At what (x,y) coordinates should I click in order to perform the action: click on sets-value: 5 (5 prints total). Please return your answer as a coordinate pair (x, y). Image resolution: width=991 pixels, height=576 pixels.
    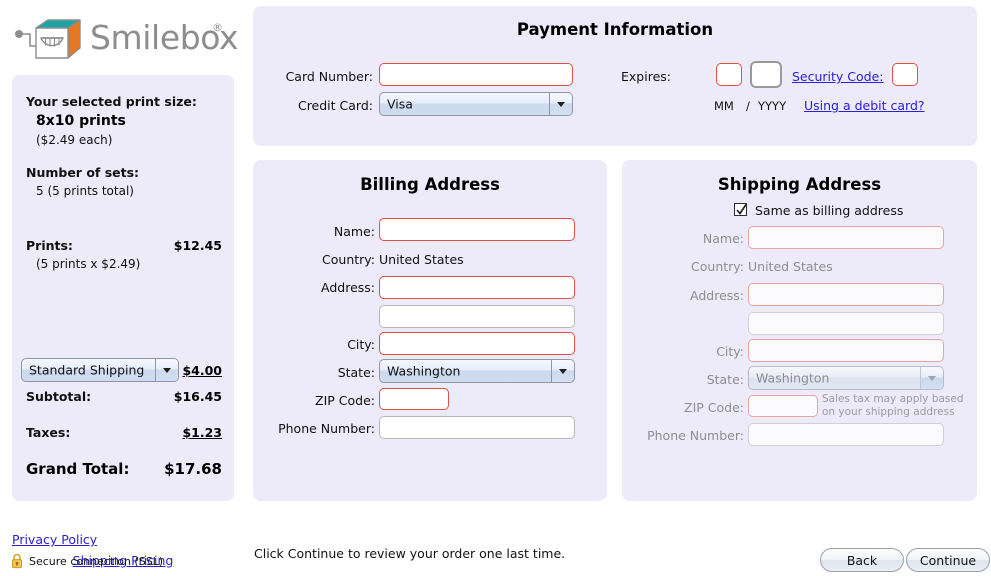
    Looking at the image, I should click on (85, 191).